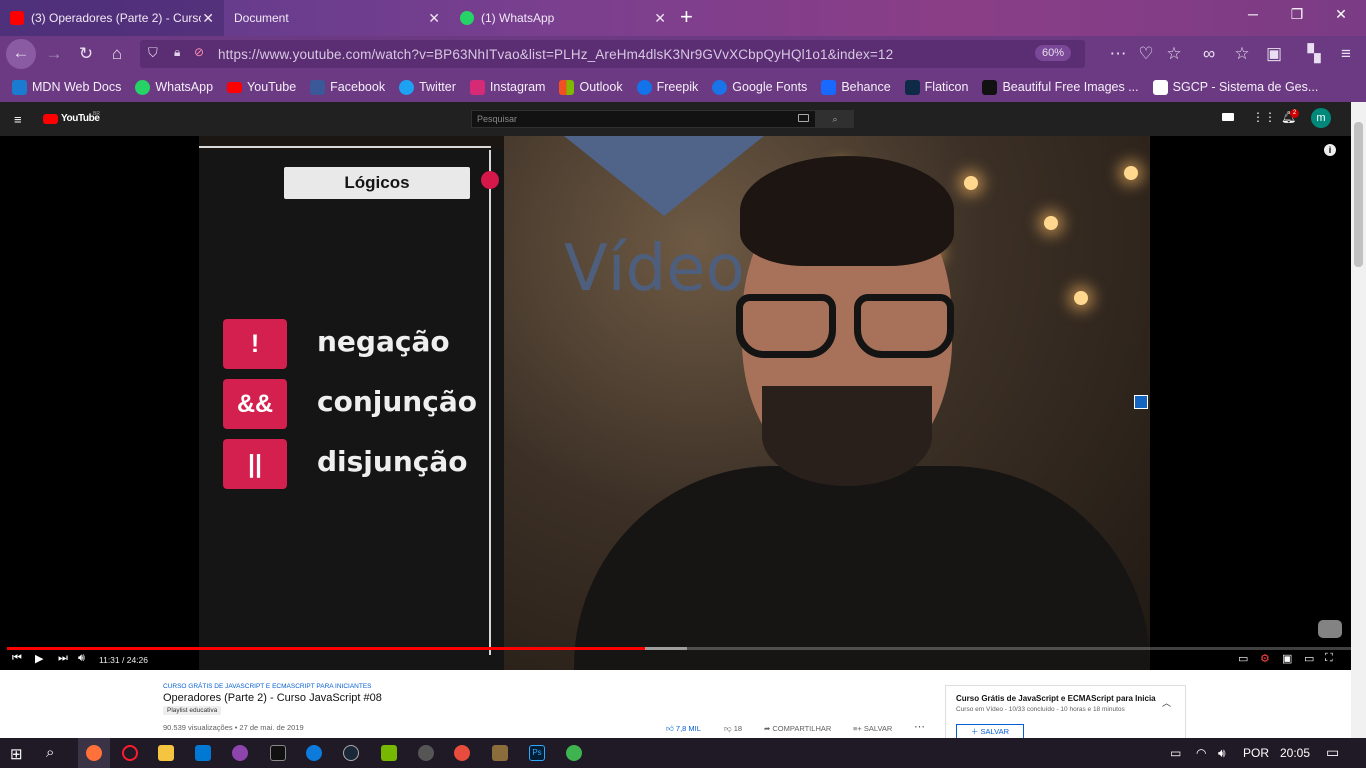 The image size is (1366, 768). Describe the element at coordinates (1175, 753) in the screenshot. I see `battery-icon: ▭` at that location.